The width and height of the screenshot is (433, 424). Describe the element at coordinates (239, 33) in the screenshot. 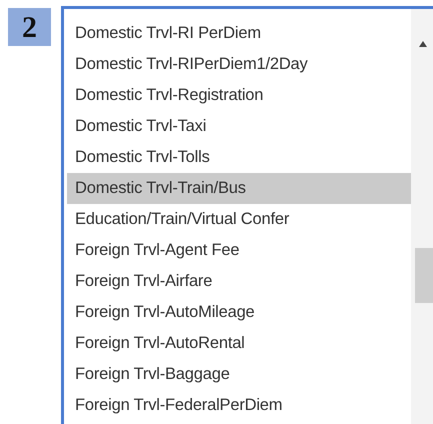

I see `list-item: Domestic Trvl-RI PerDiem` at that location.